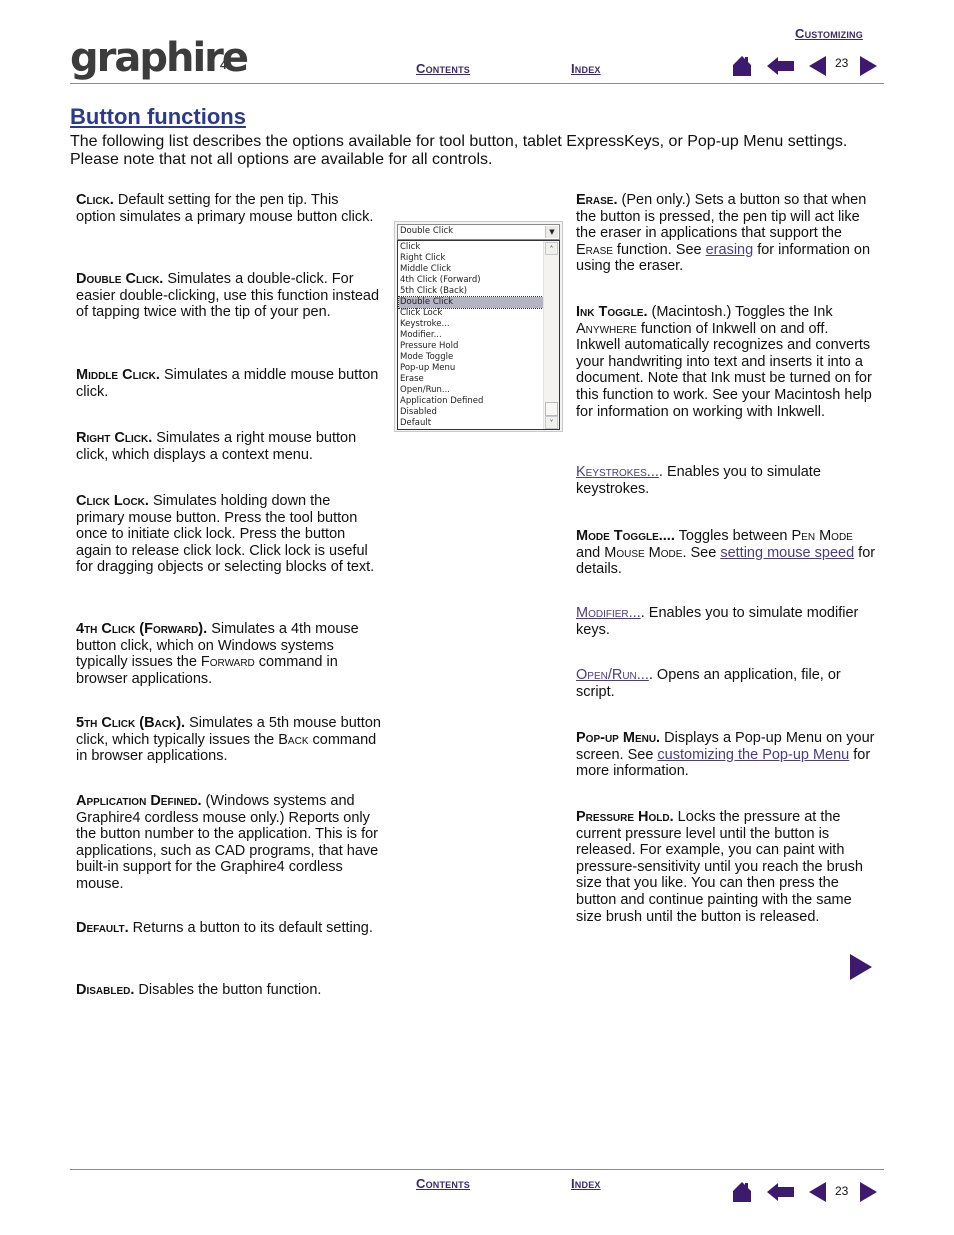  Describe the element at coordinates (471, 313) in the screenshot. I see `dropdown-option: Click Lock` at that location.